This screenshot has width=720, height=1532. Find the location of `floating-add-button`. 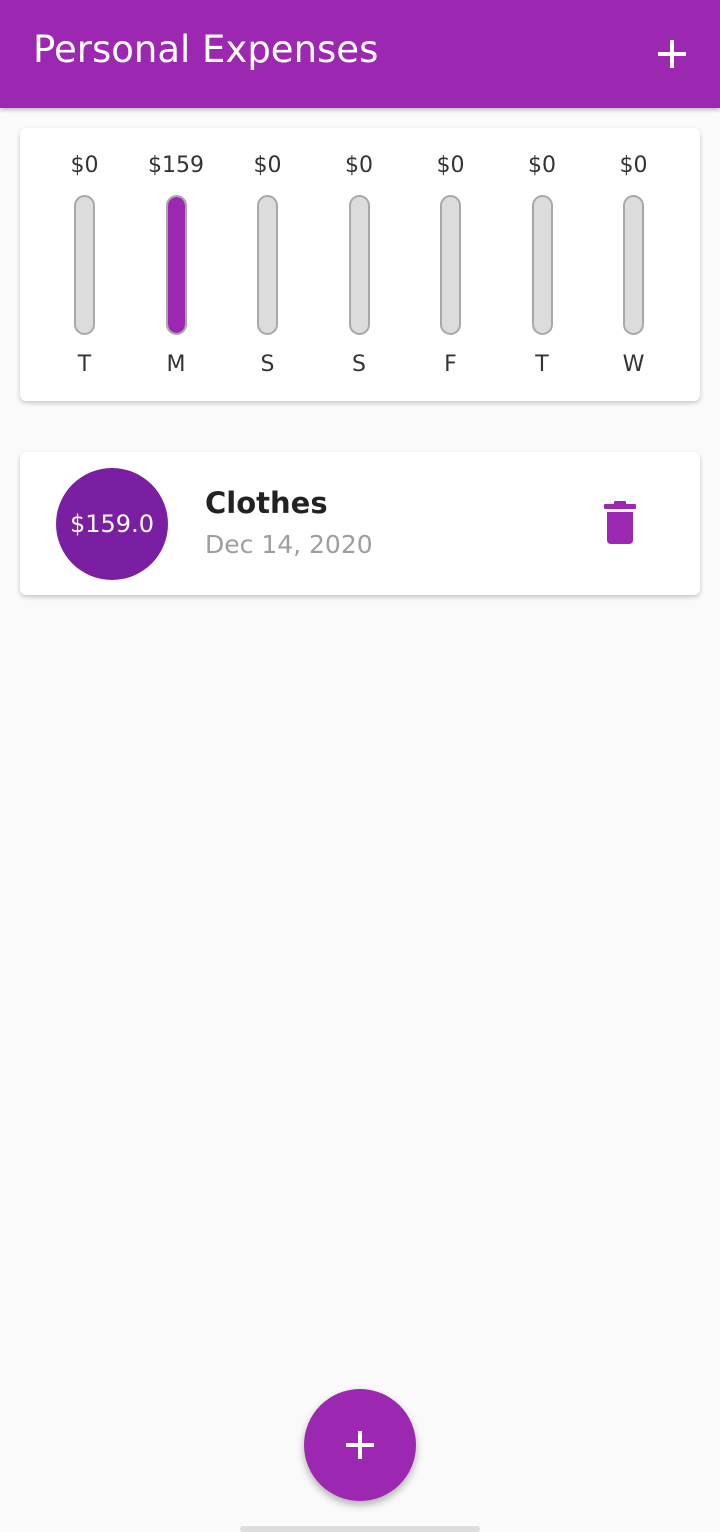

floating-add-button is located at coordinates (360, 1445).